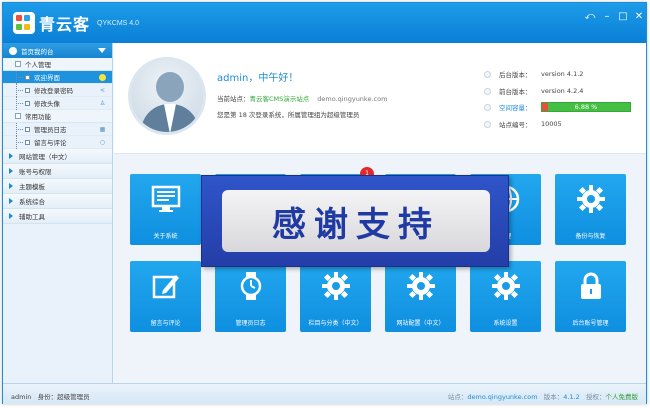 This screenshot has height=408, width=650. What do you see at coordinates (170, 87) in the screenshot?
I see `avatar-head` at bounding box center [170, 87].